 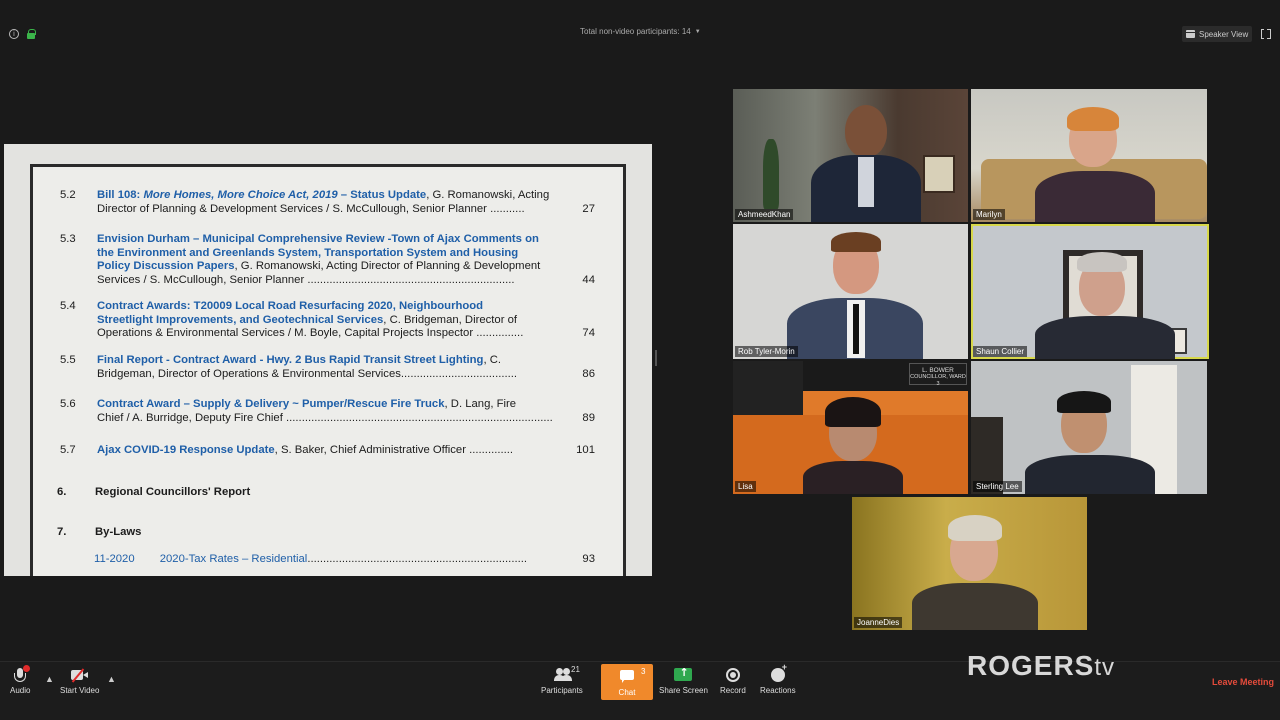 I want to click on video-tile-marilyn: Marilyn, so click(x=1089, y=155).